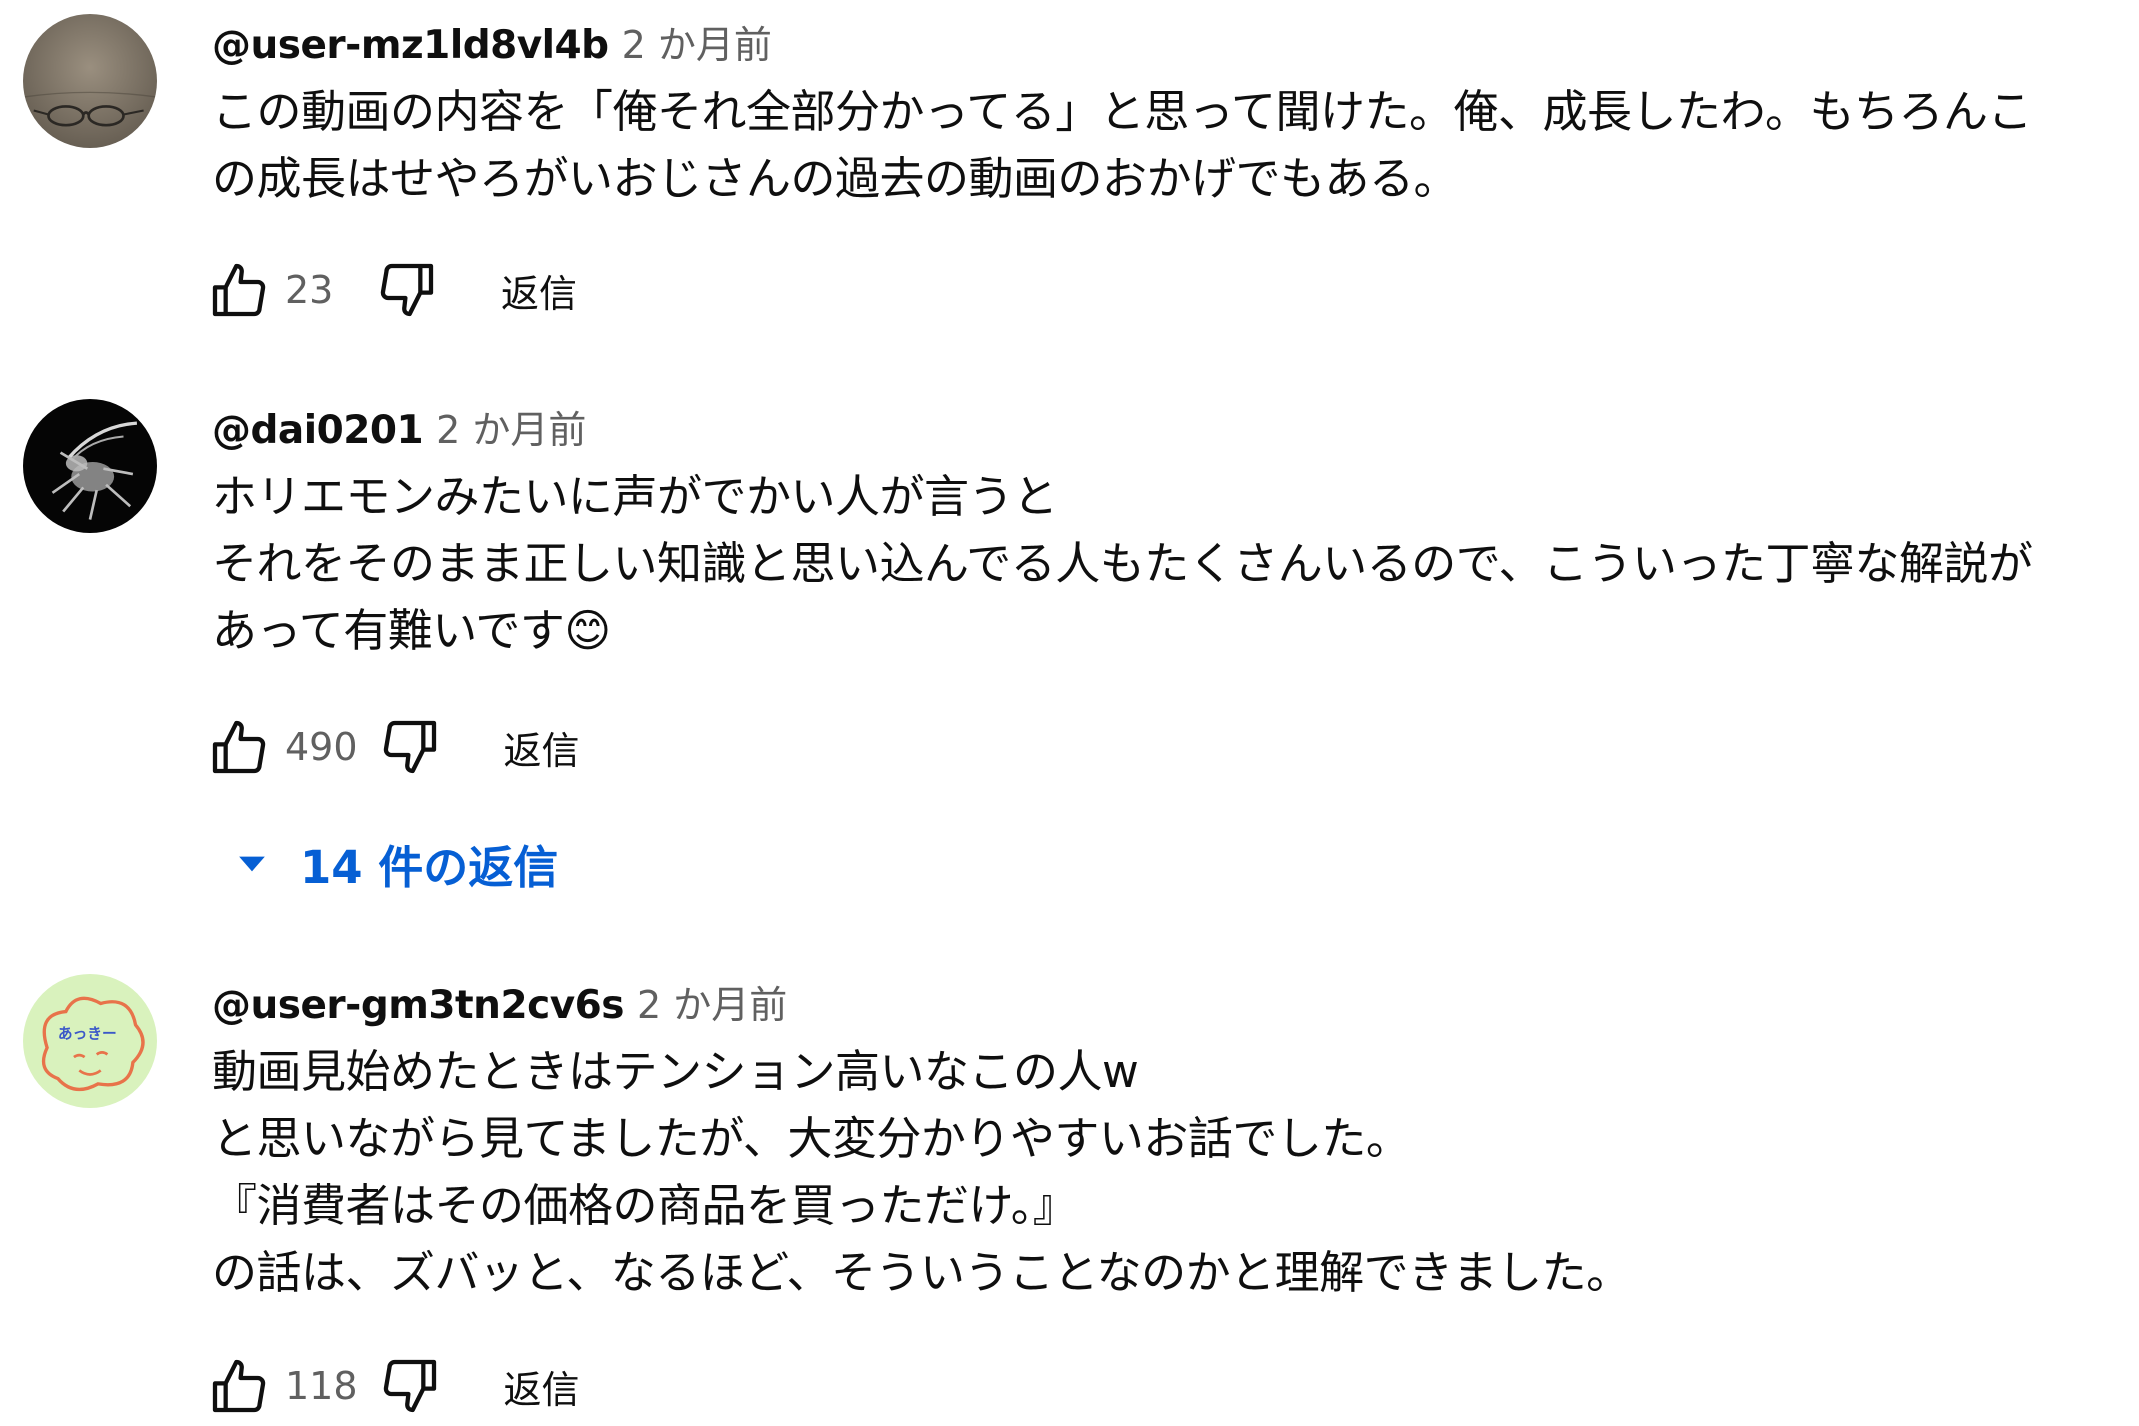  Describe the element at coordinates (411, 630) in the screenshot. I see `comment-text-line: あって有難いです😊` at that location.